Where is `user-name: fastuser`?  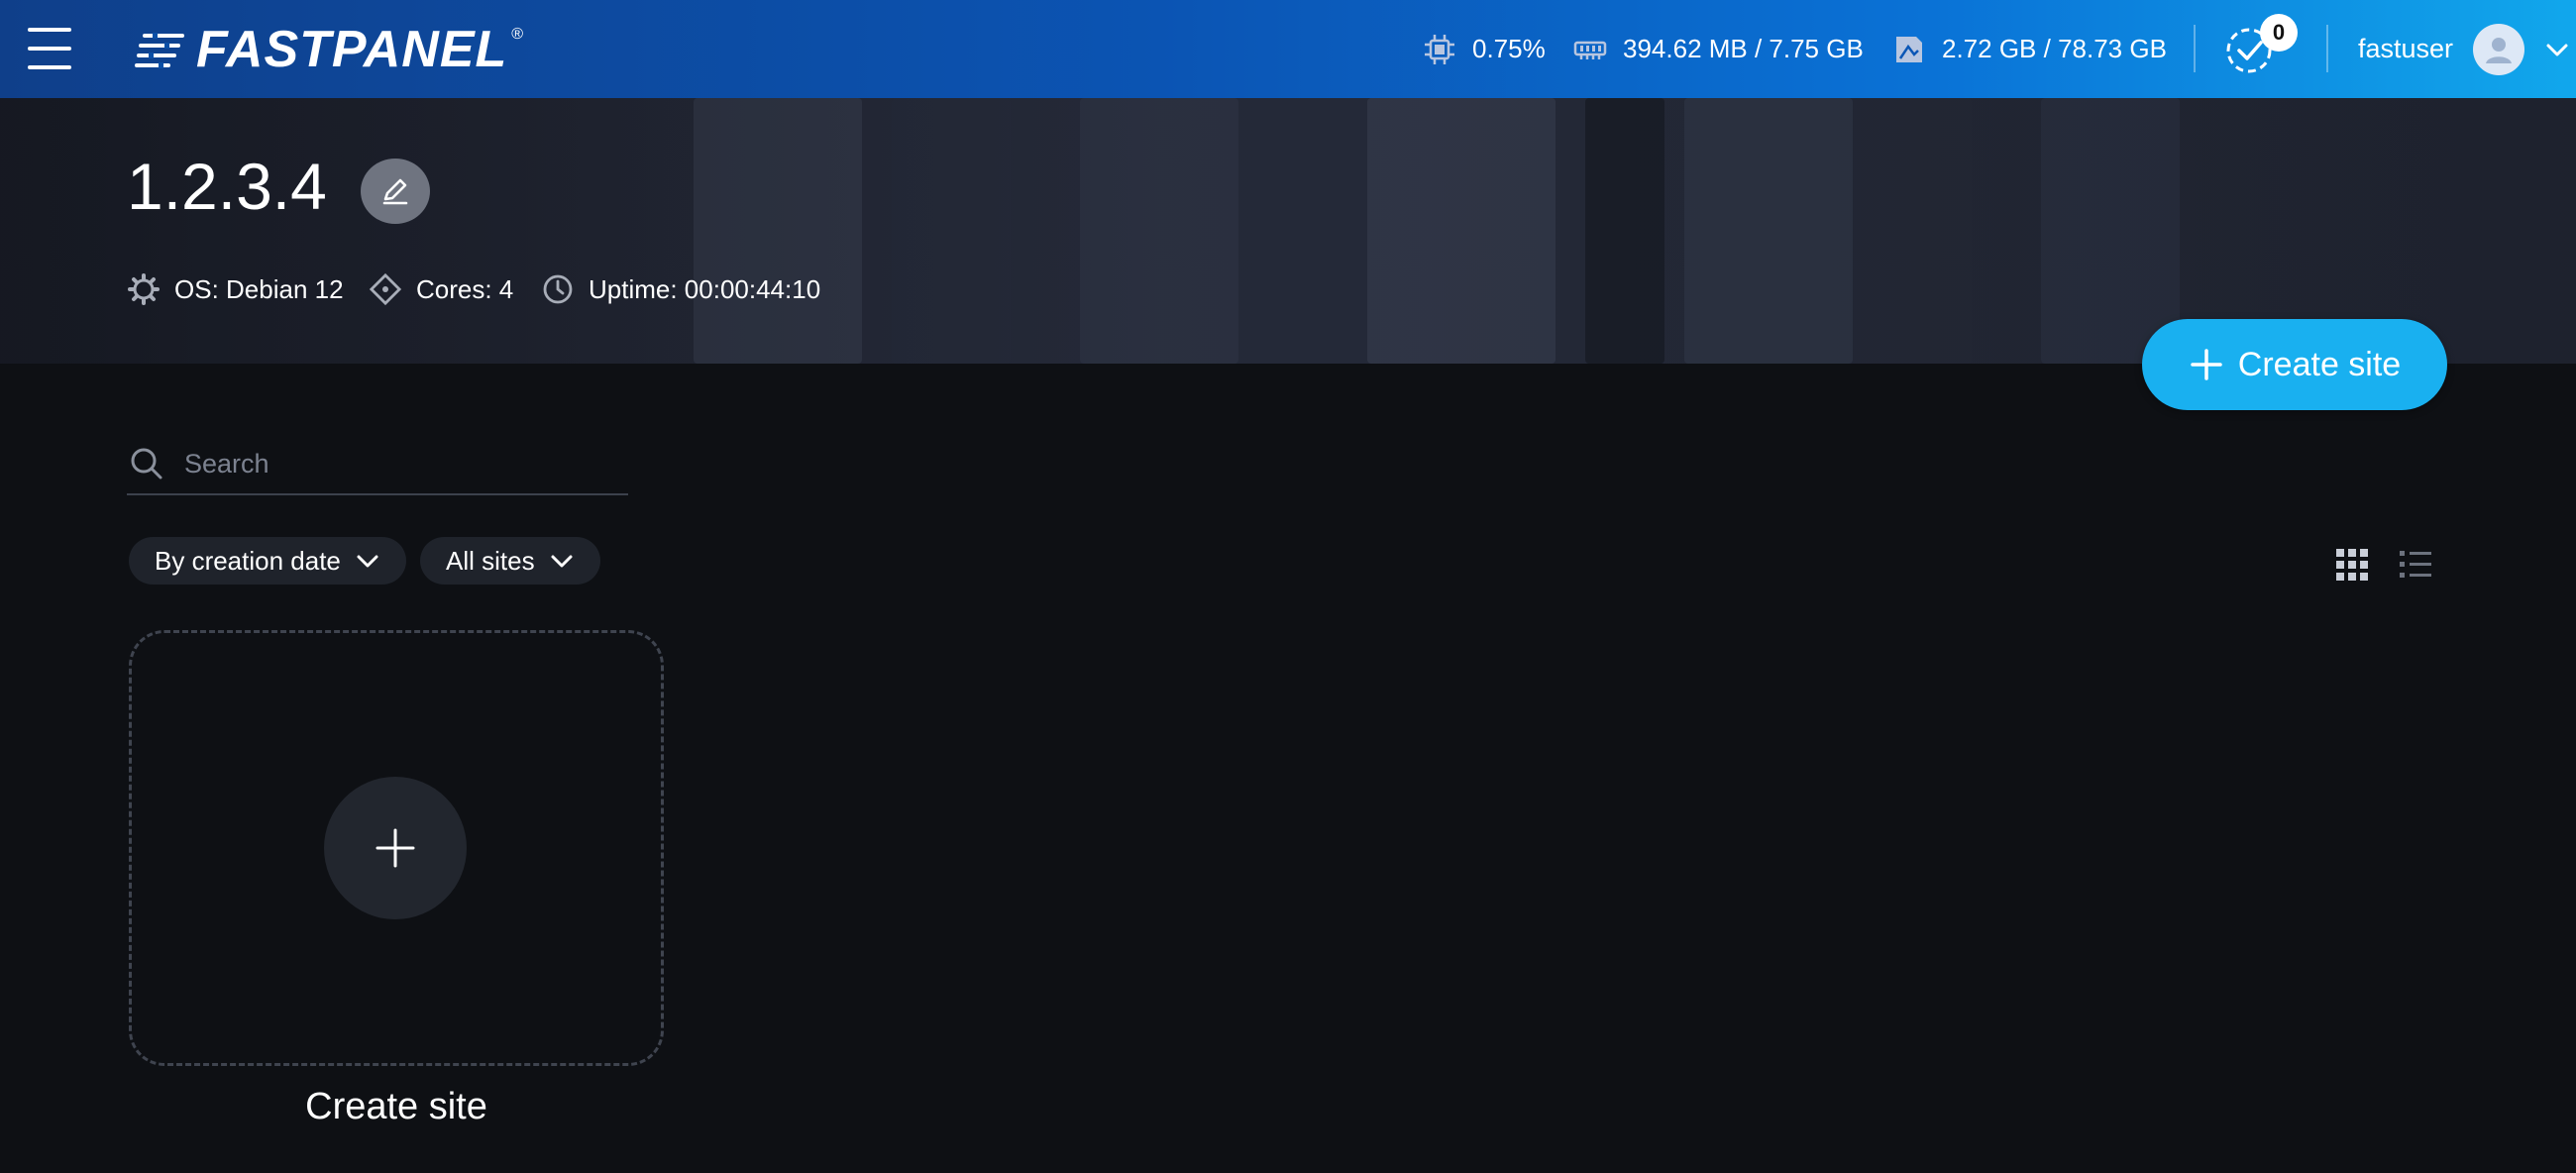 user-name: fastuser is located at coordinates (2406, 48).